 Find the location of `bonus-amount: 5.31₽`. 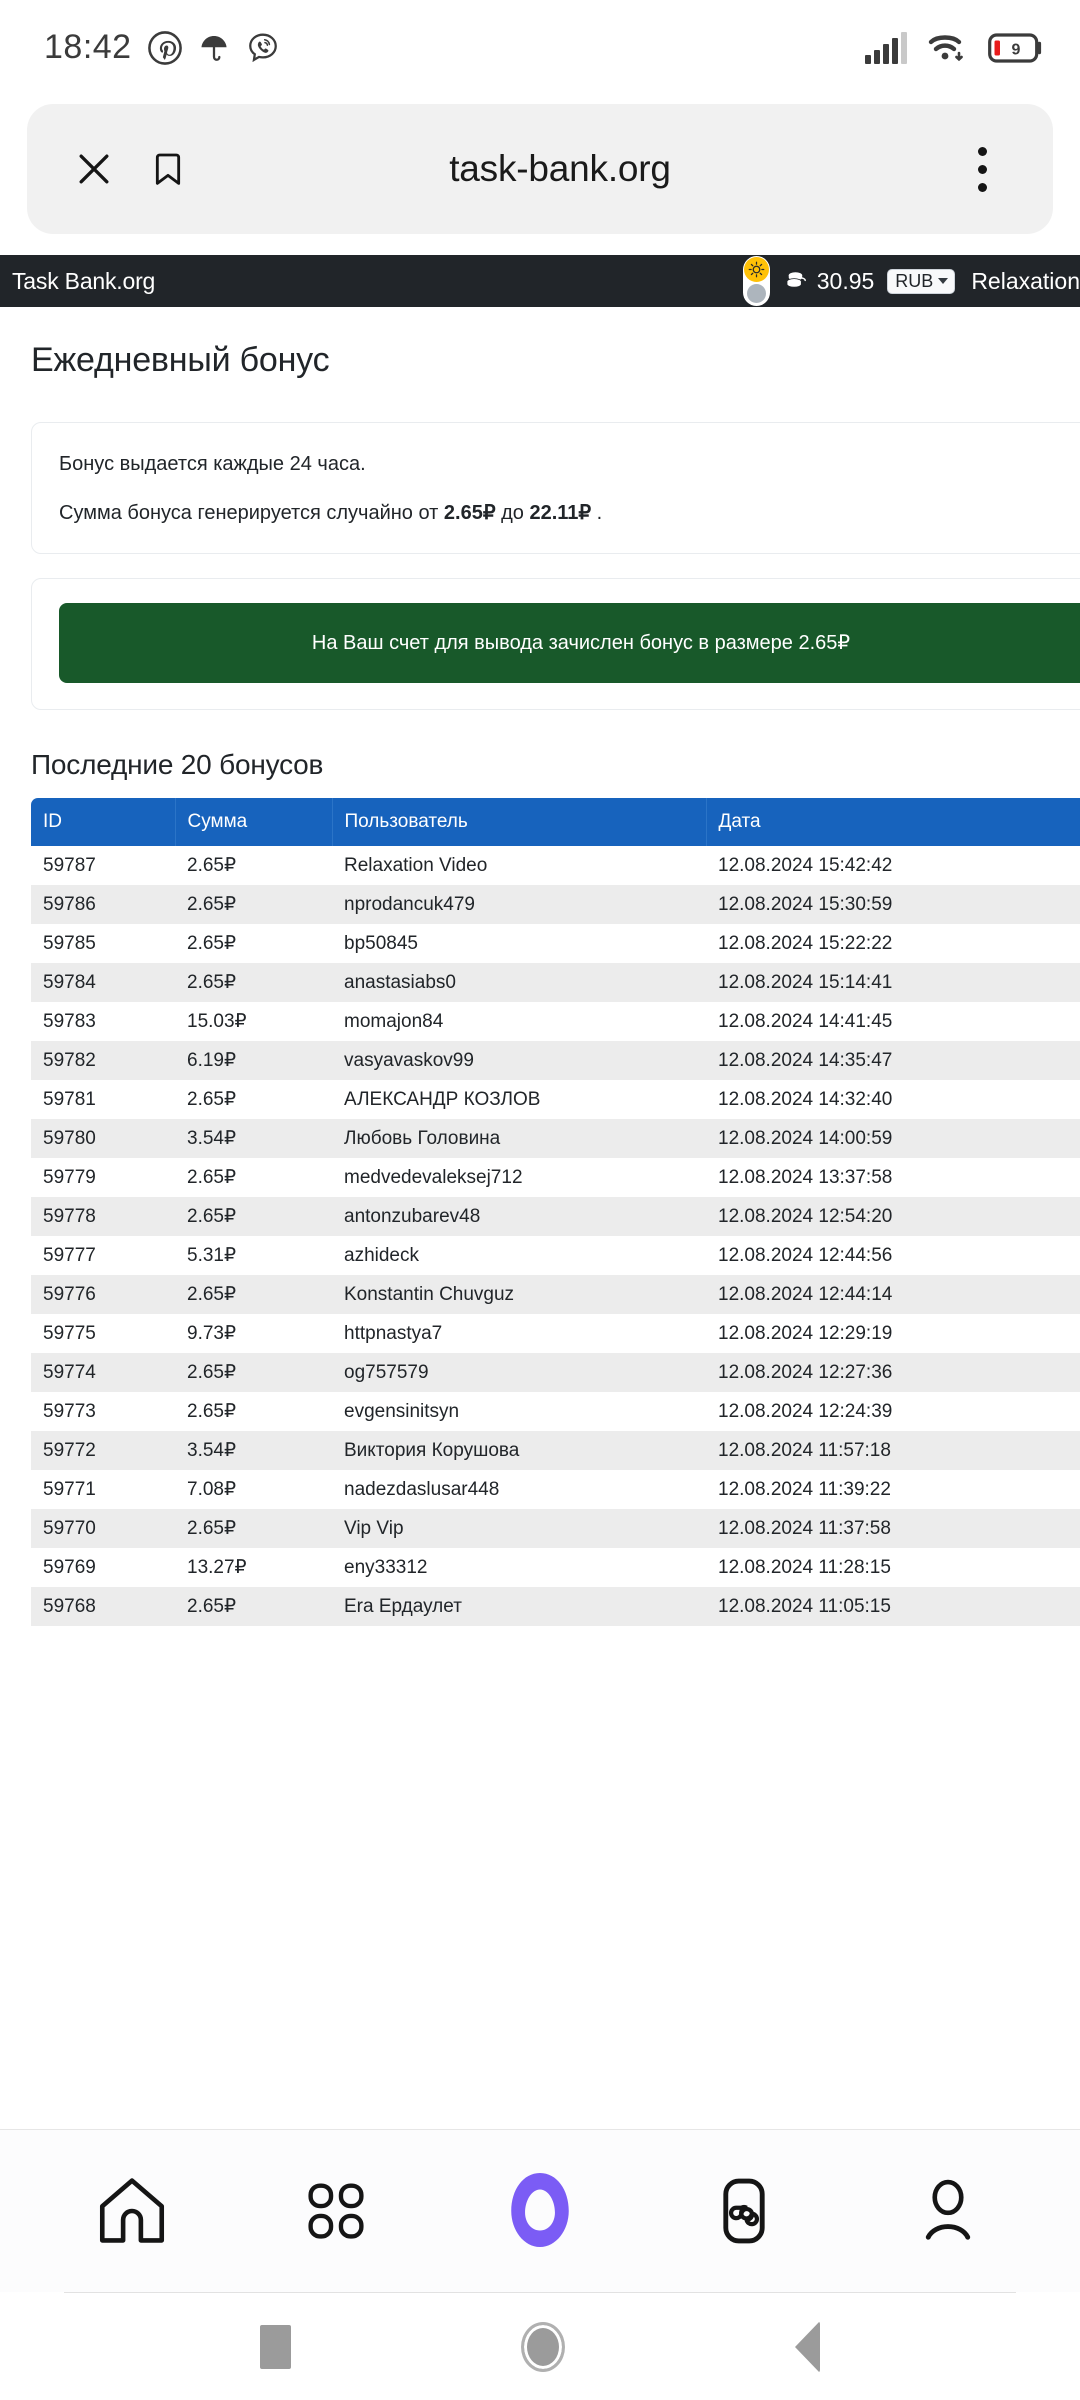

bonus-amount: 5.31₽ is located at coordinates (212, 1255).